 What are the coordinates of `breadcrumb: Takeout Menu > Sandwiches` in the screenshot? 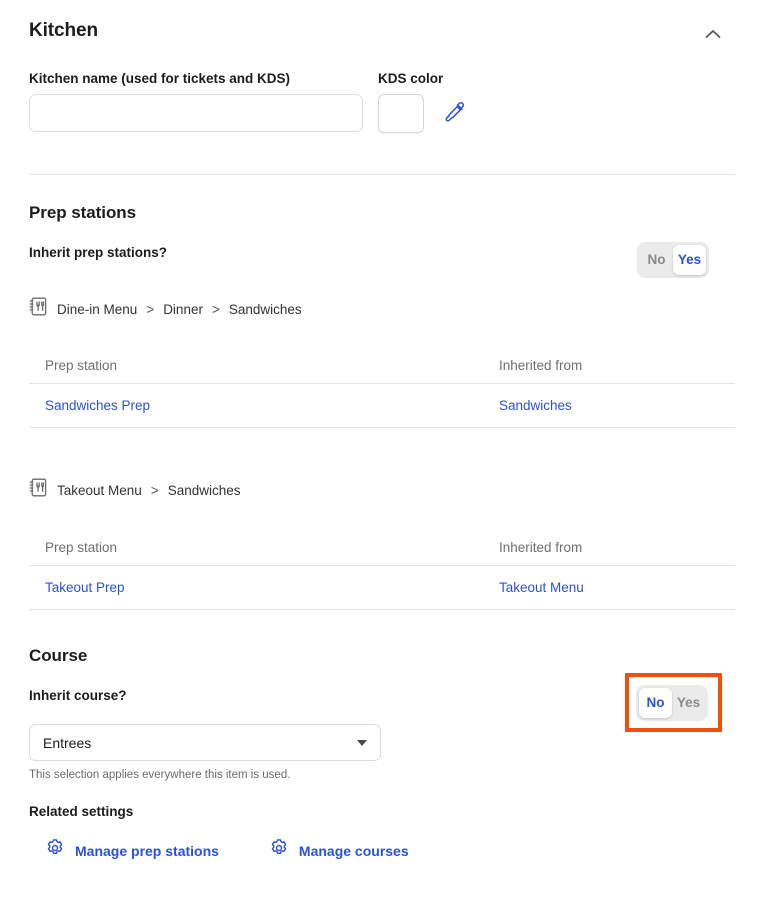 It's located at (135, 490).